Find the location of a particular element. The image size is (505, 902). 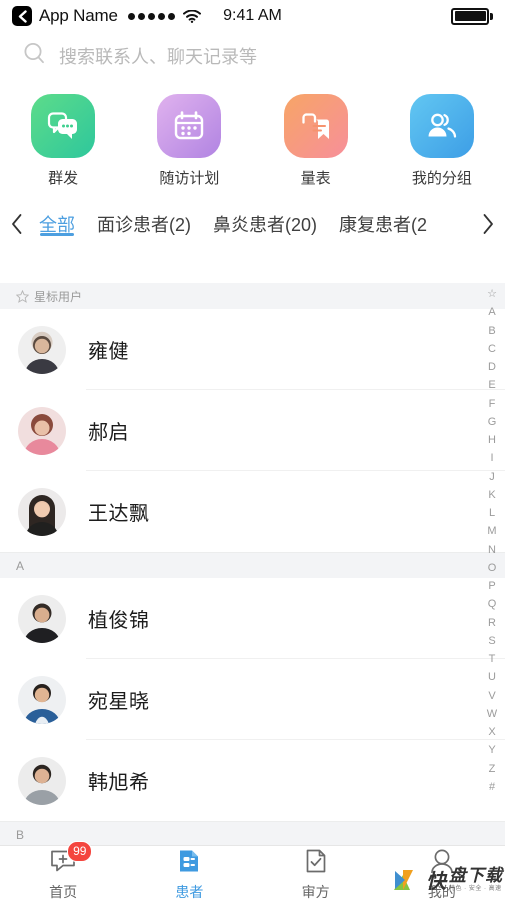

scale-form-icon is located at coordinates (315, 126).